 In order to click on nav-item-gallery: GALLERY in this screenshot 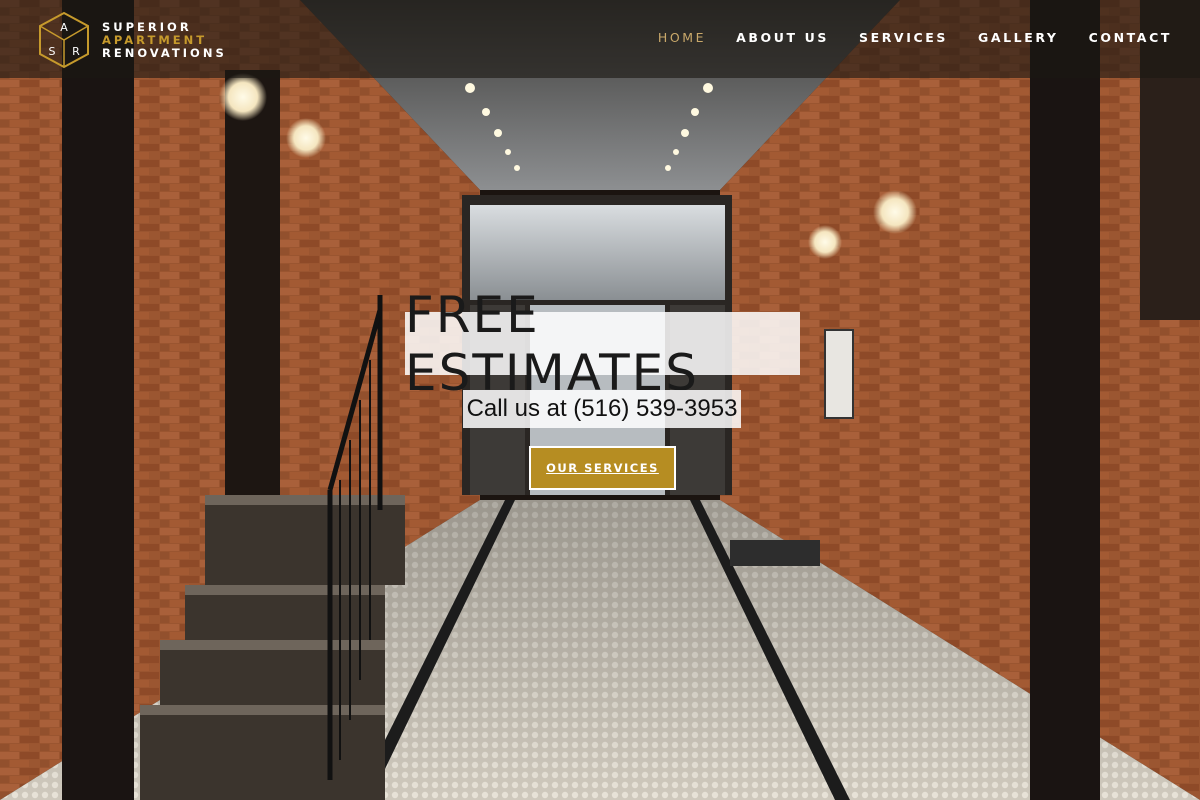, I will do `click(1018, 37)`.